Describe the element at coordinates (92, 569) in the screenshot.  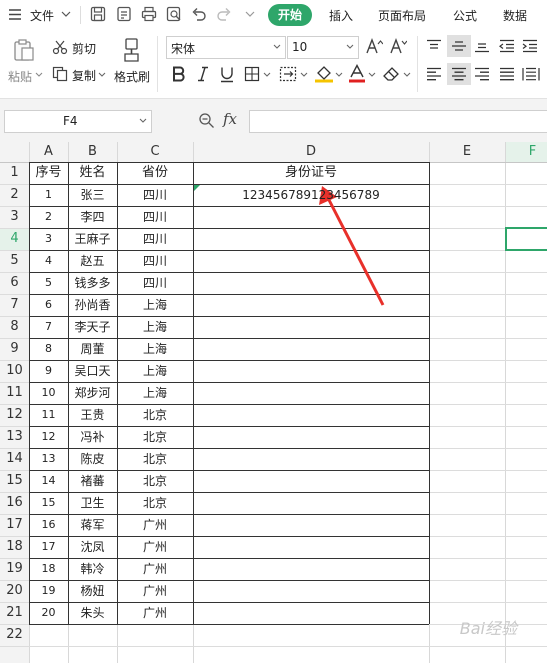
I see `table-cell: 韩冷` at that location.